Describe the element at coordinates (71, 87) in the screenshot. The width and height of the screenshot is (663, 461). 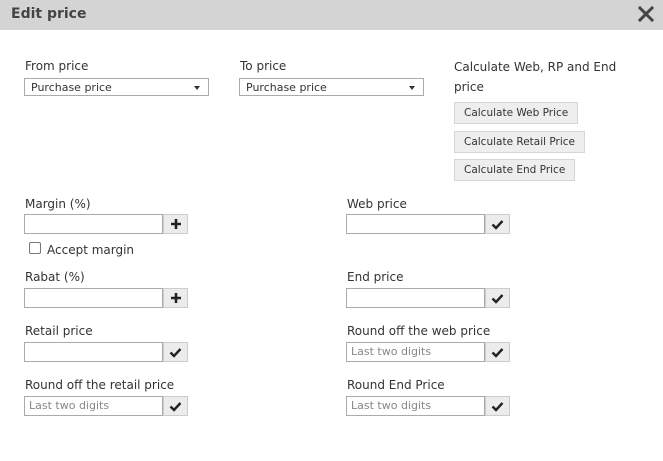
I see `from-price-value: Purchase price` at that location.